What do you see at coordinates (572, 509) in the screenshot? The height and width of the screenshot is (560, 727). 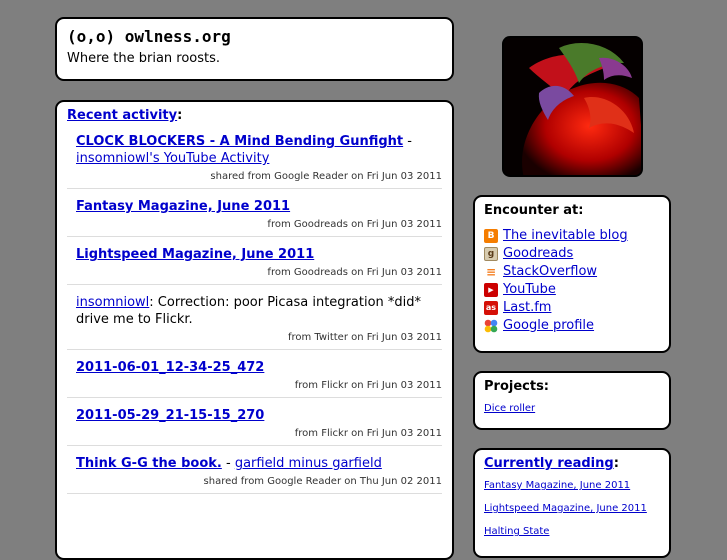 I see `book-link: Lightspeed Magazine, June 2011` at bounding box center [572, 509].